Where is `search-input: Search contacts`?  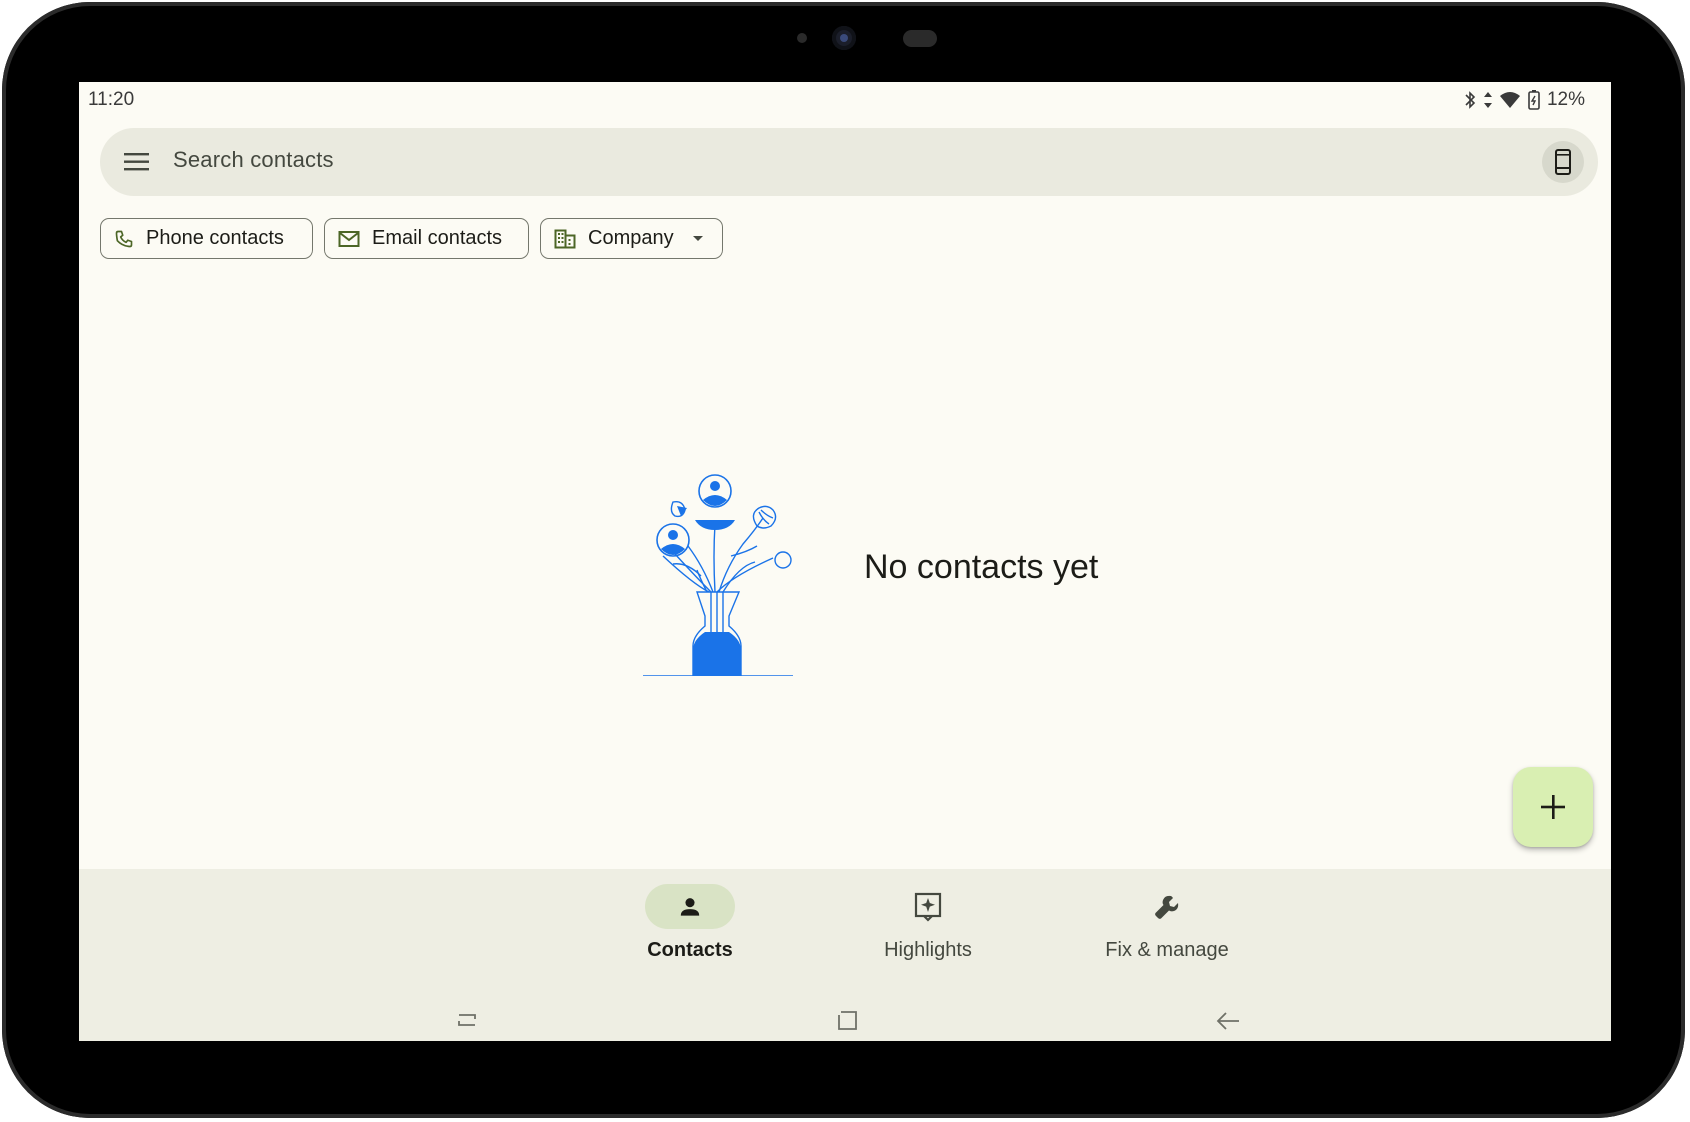
search-input: Search contacts is located at coordinates (253, 160).